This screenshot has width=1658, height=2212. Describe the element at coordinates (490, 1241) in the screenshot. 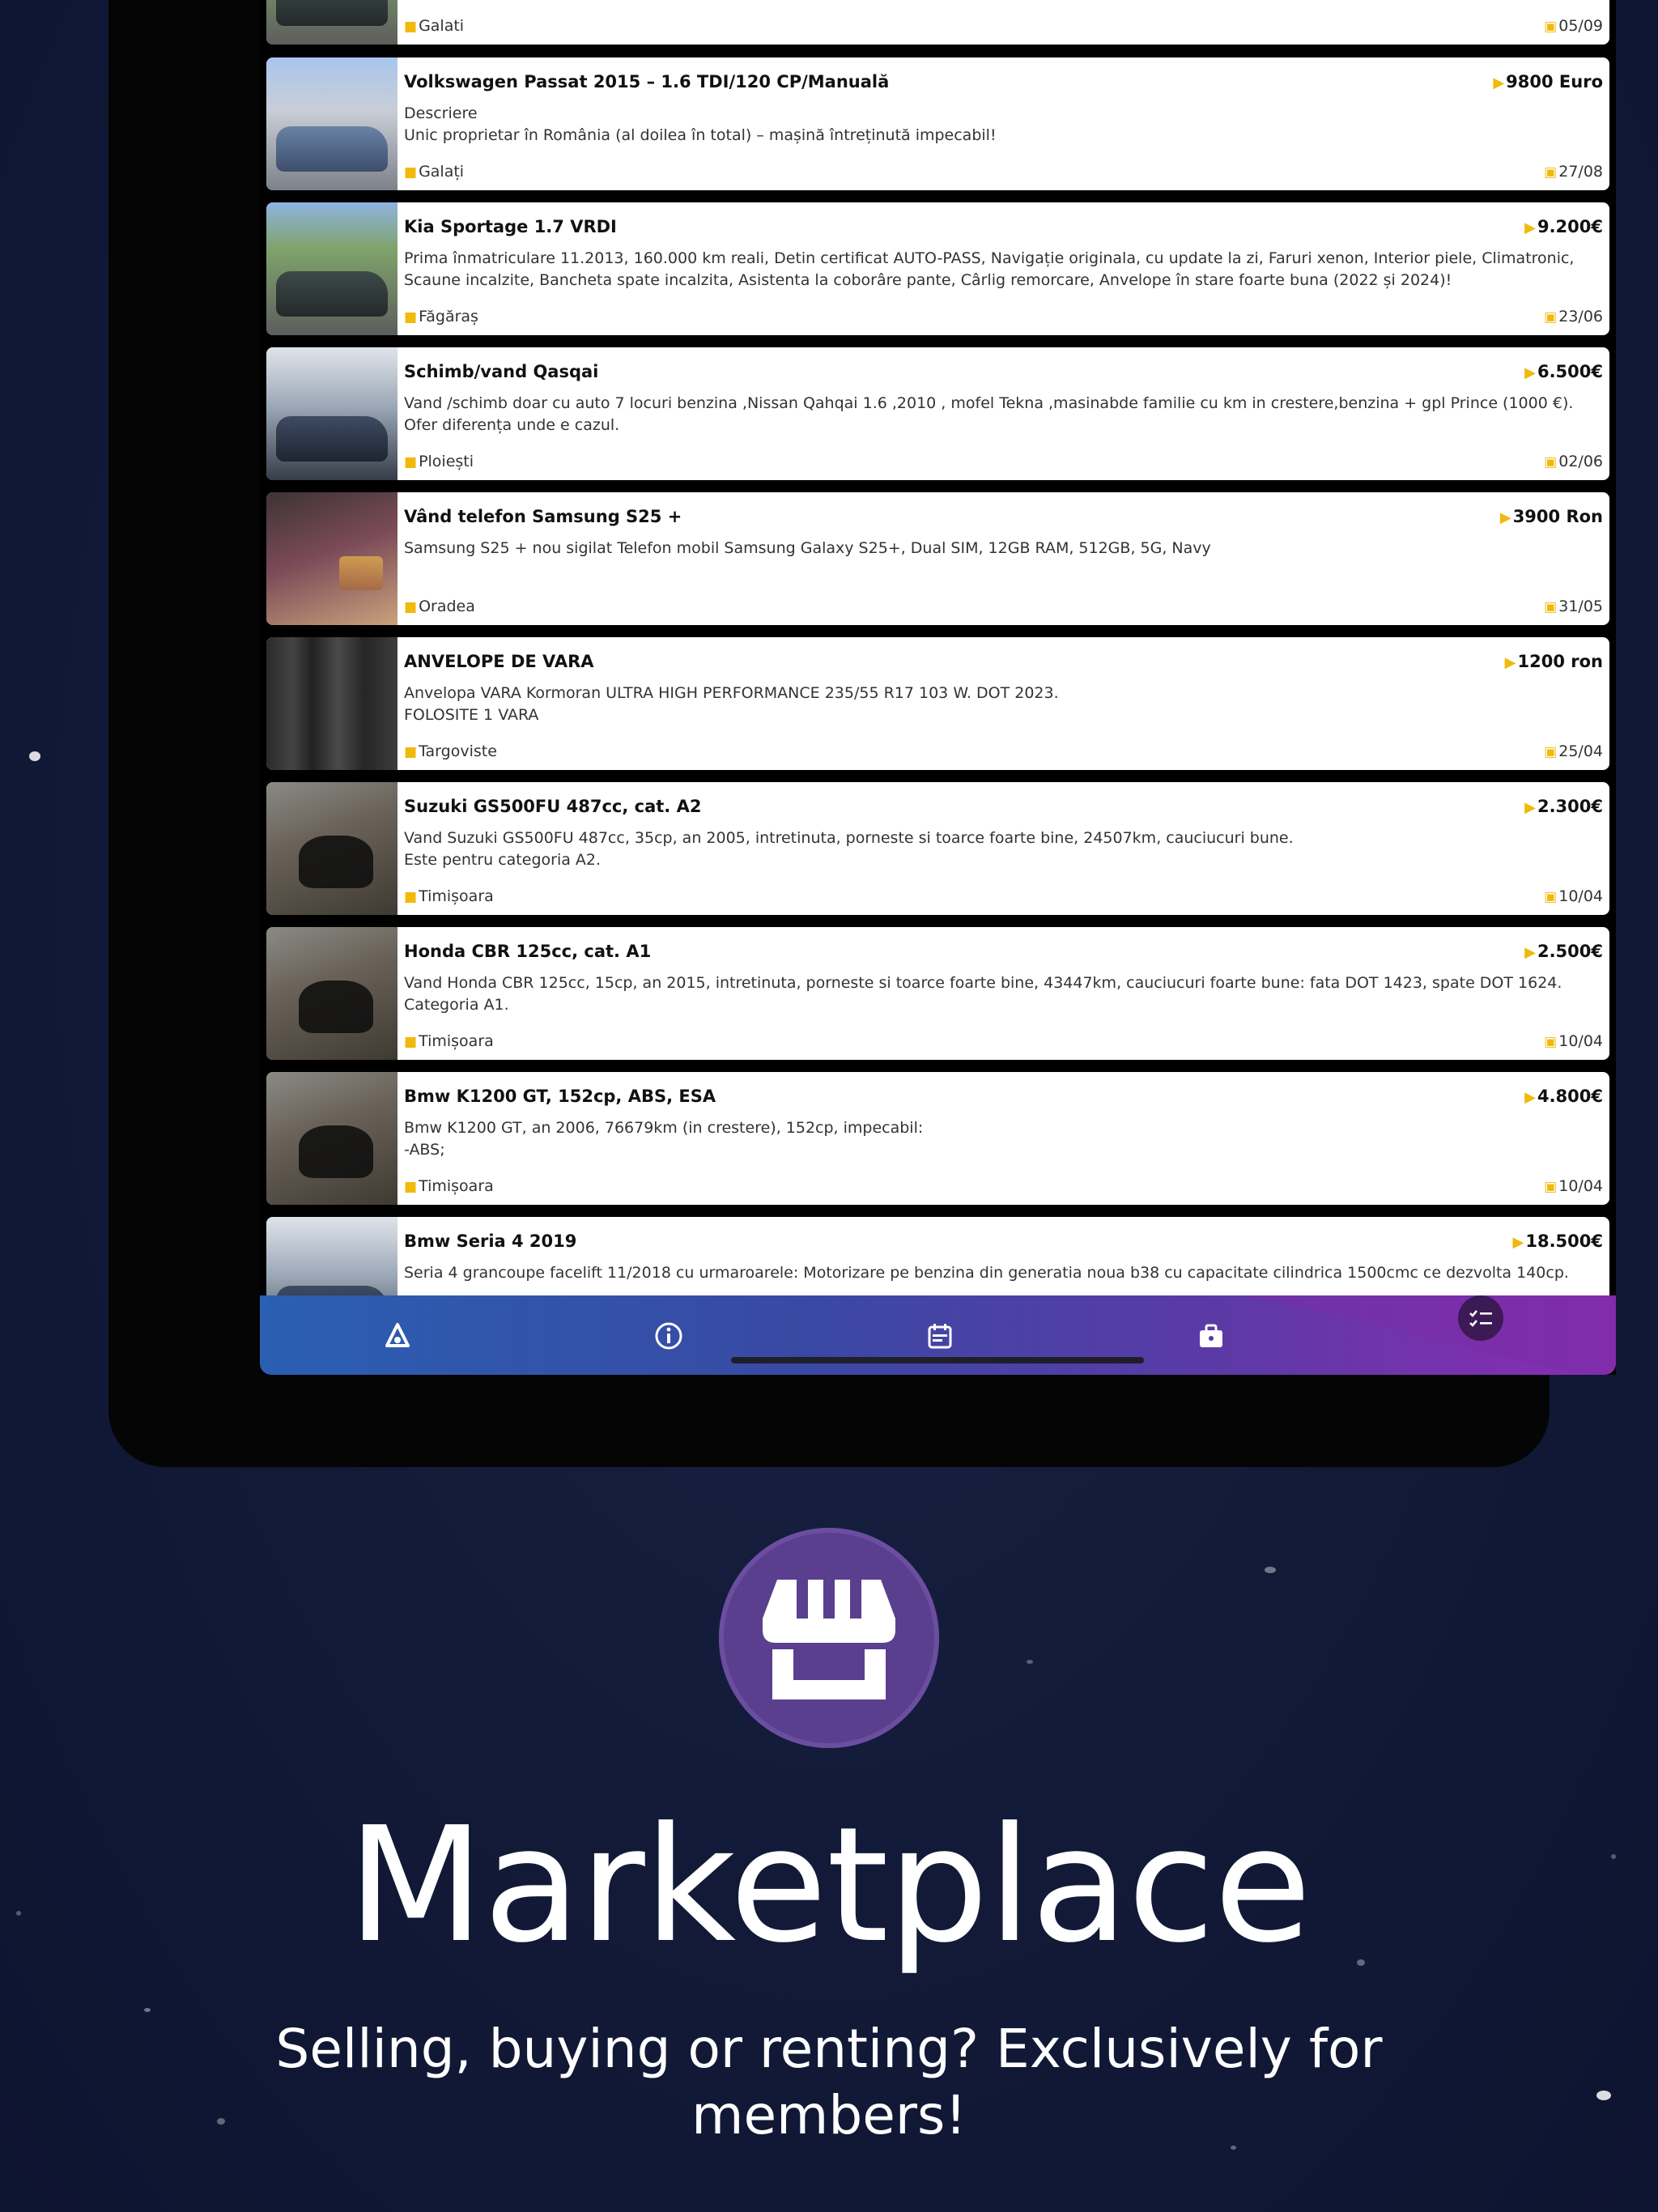

I see `listing-title: Bmw Seria 4 2019` at that location.